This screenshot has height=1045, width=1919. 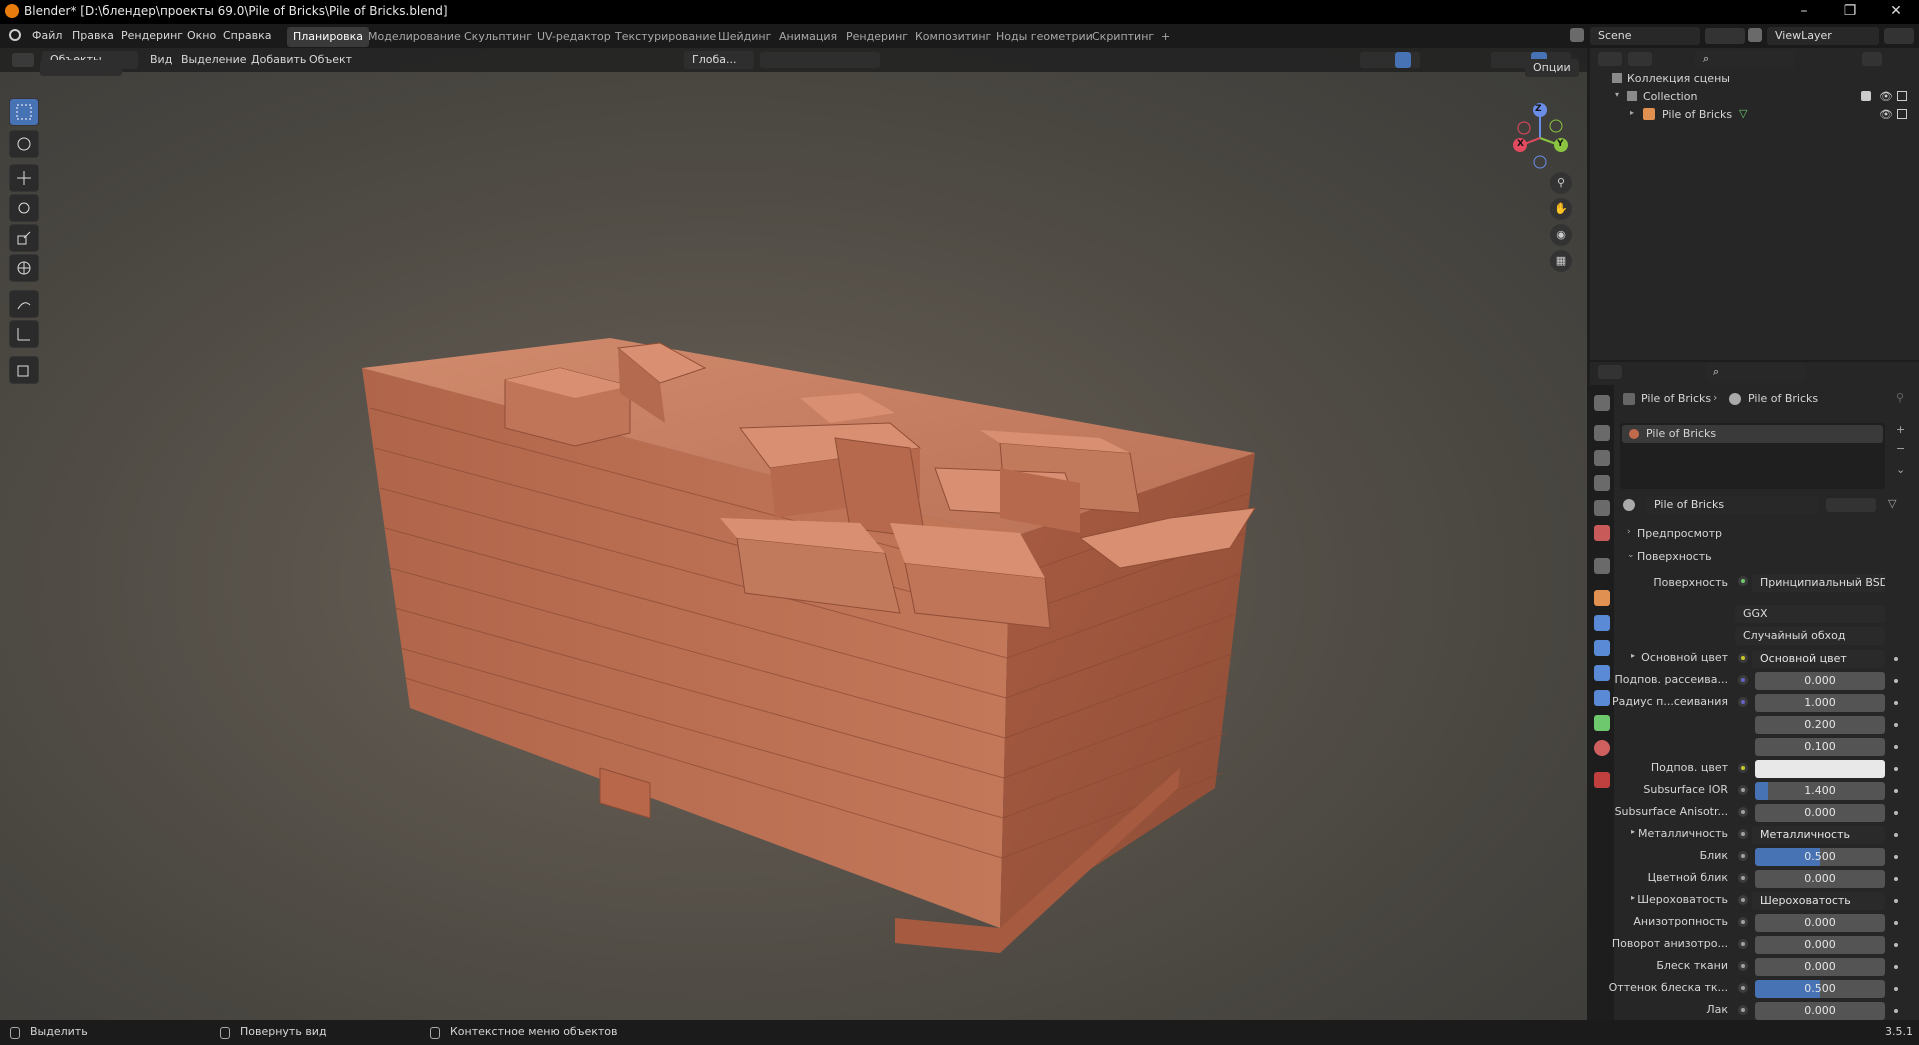 I want to click on surface-socket-icon, so click(x=1743, y=581).